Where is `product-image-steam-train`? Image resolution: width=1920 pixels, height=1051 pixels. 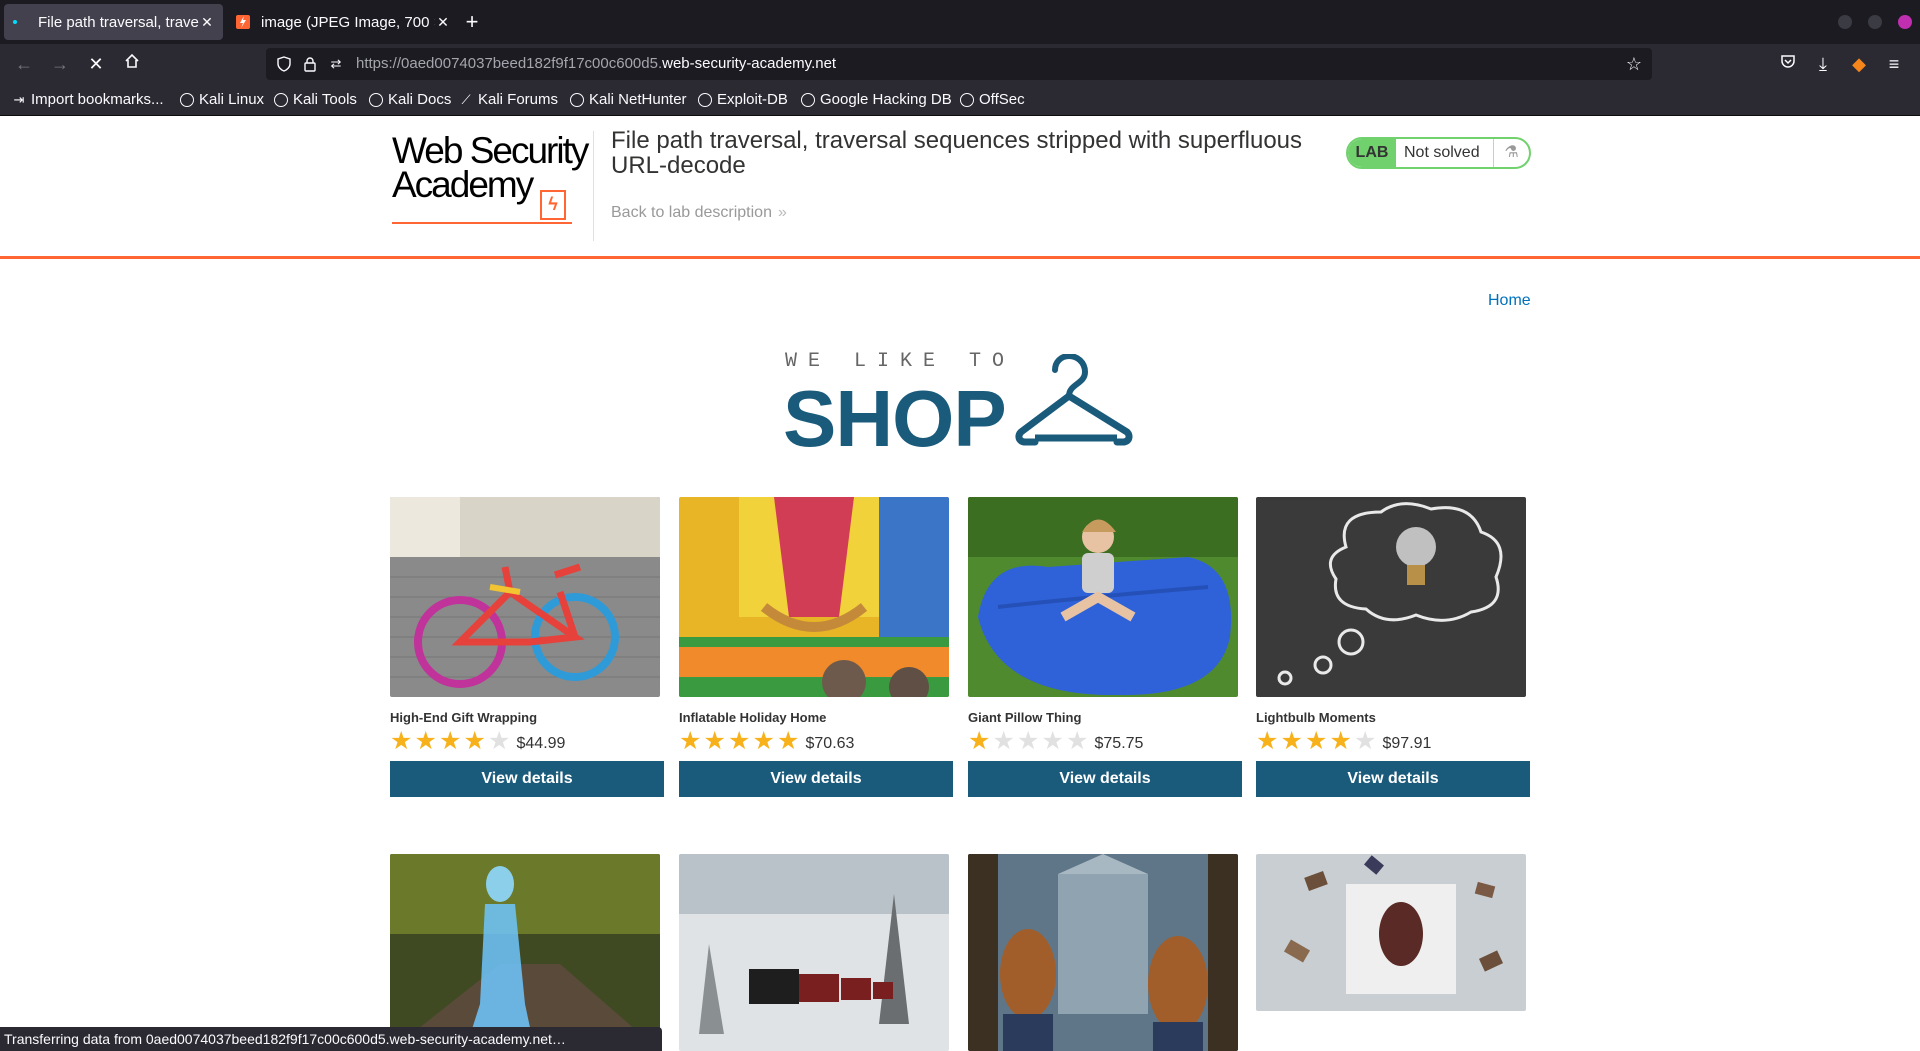
product-image-steam-train is located at coordinates (814, 952).